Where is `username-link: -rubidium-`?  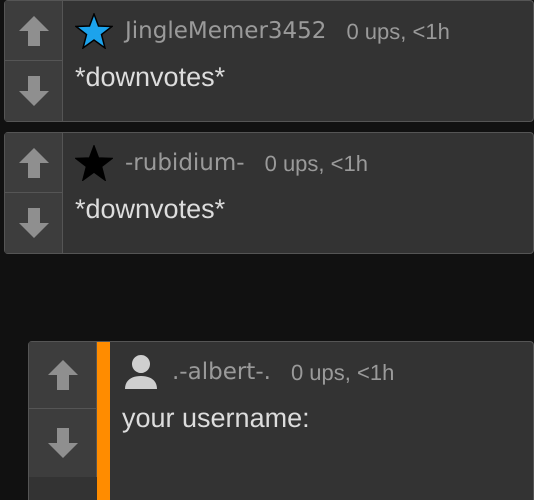 username-link: -rubidium- is located at coordinates (185, 163).